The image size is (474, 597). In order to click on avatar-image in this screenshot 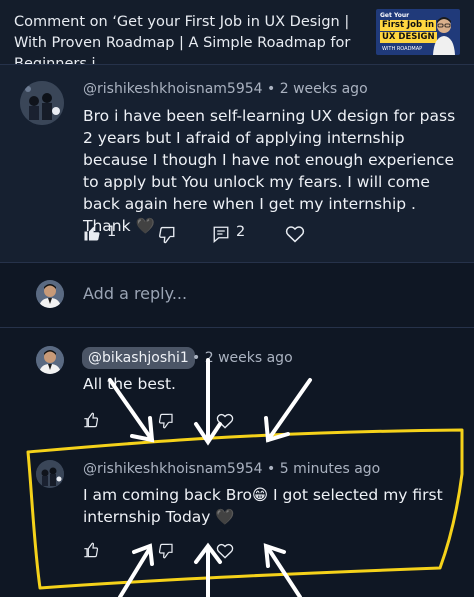, I will do `click(42, 103)`.